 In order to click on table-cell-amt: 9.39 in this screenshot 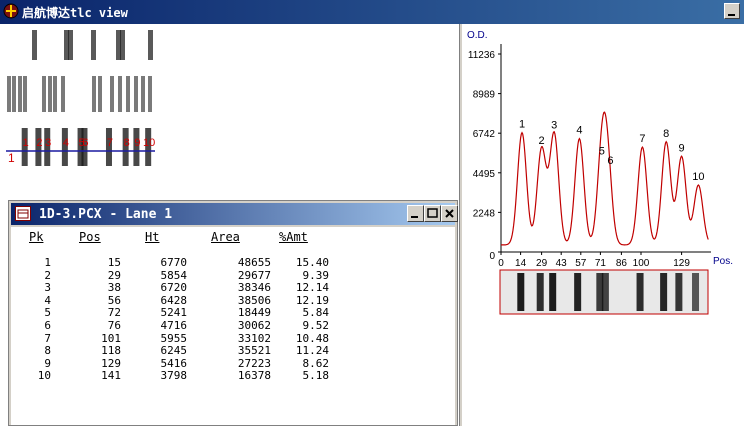, I will do `click(316, 275)`.